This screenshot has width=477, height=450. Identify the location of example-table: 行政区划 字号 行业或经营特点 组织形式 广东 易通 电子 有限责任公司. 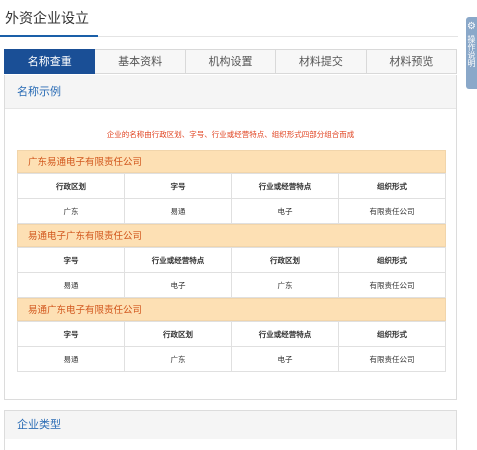
(231, 198).